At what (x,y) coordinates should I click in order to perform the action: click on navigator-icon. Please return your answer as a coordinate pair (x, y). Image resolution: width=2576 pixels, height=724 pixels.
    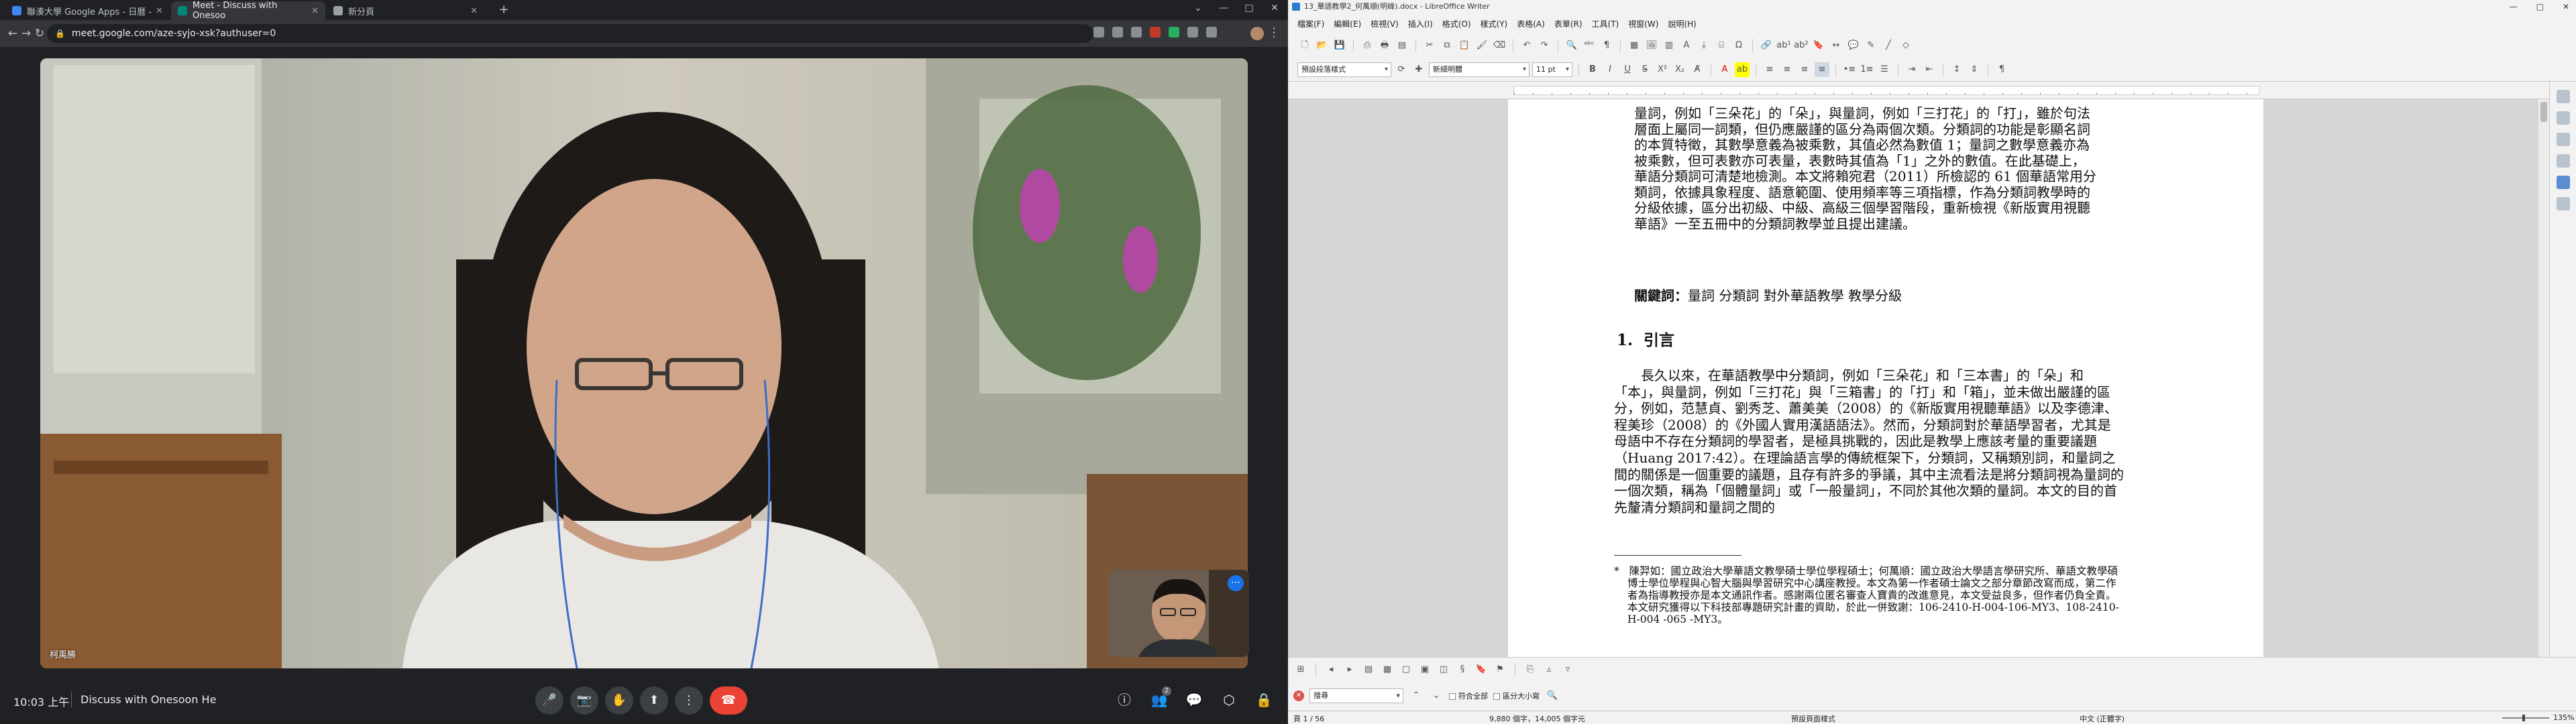
    Looking at the image, I should click on (2563, 182).